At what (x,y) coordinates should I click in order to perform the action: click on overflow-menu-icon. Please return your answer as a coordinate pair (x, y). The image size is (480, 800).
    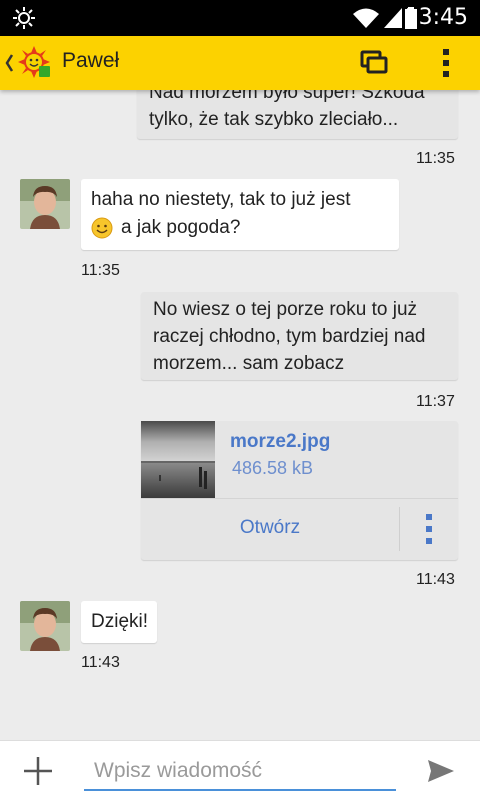
    Looking at the image, I should click on (446, 67).